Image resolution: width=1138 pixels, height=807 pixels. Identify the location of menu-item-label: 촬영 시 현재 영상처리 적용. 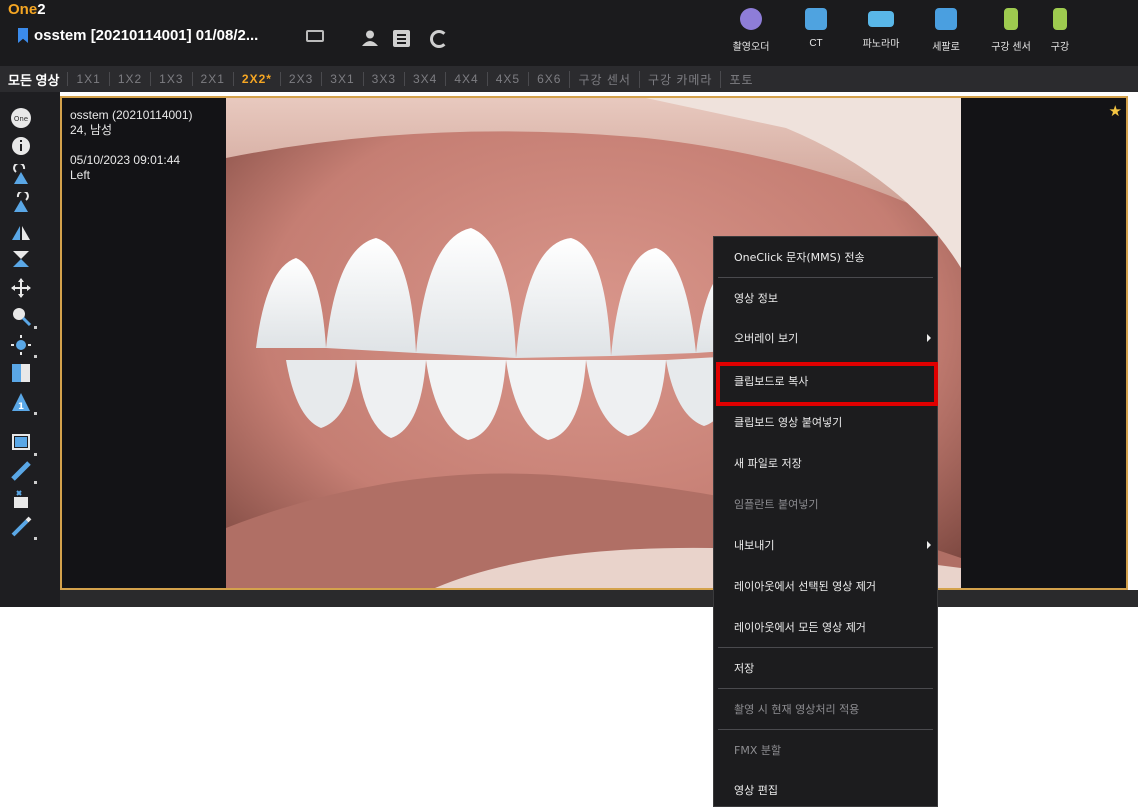
(797, 709).